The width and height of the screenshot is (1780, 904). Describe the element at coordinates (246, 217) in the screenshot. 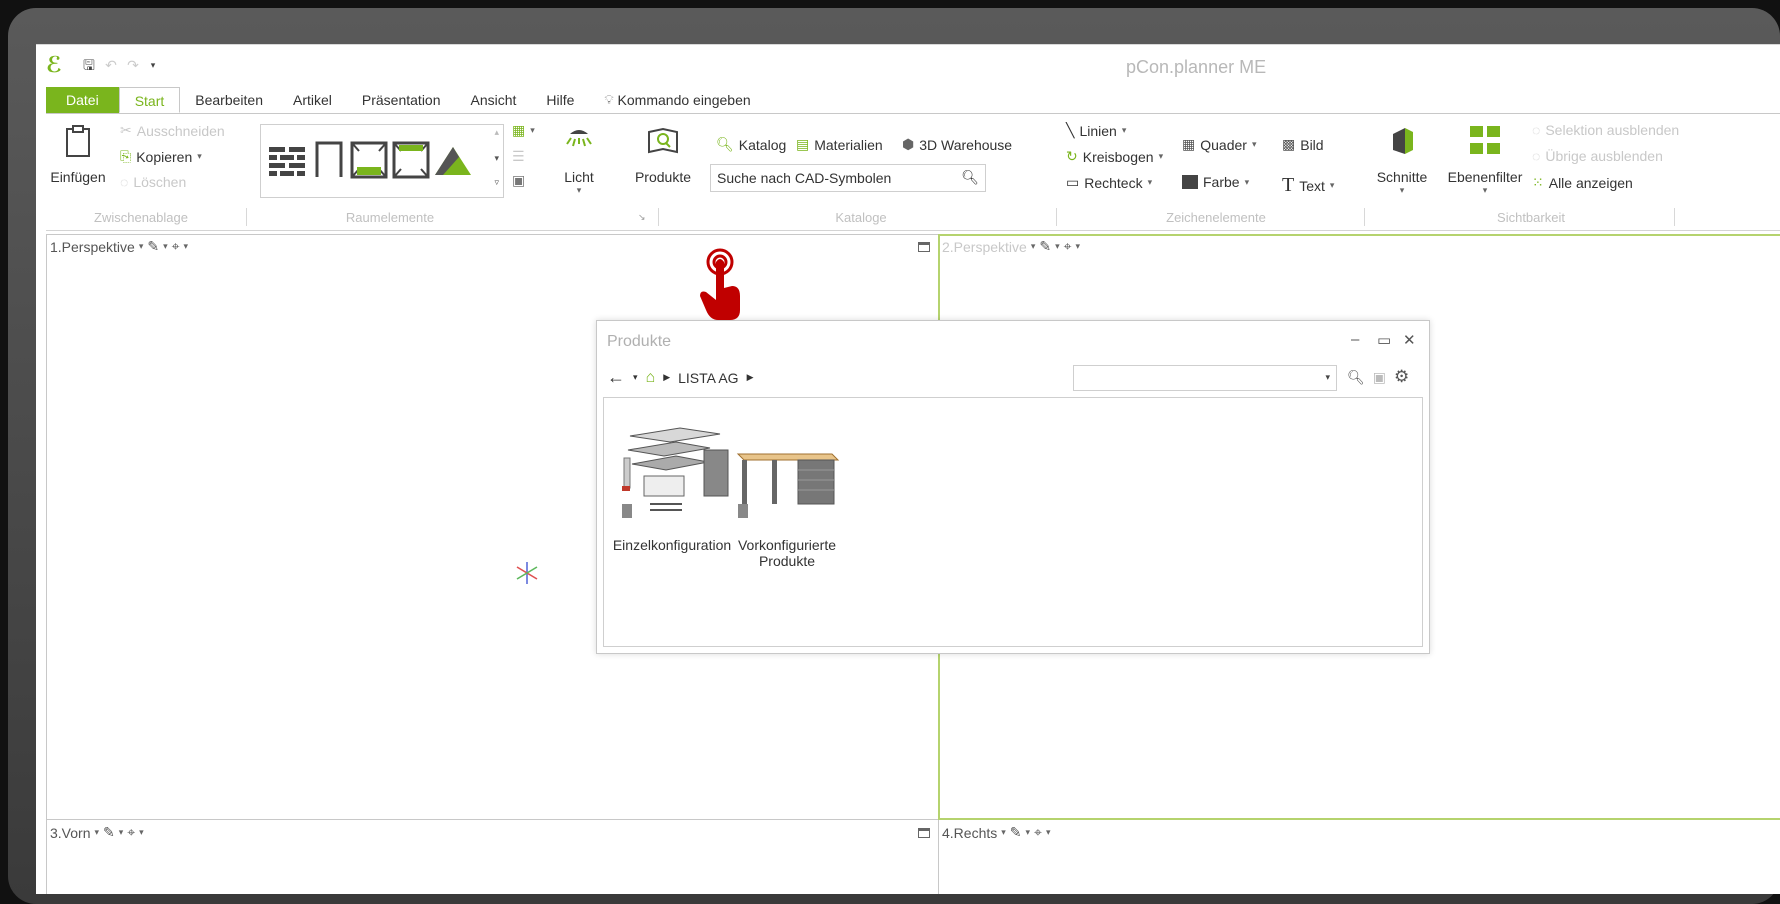

I see `group-separator` at that location.